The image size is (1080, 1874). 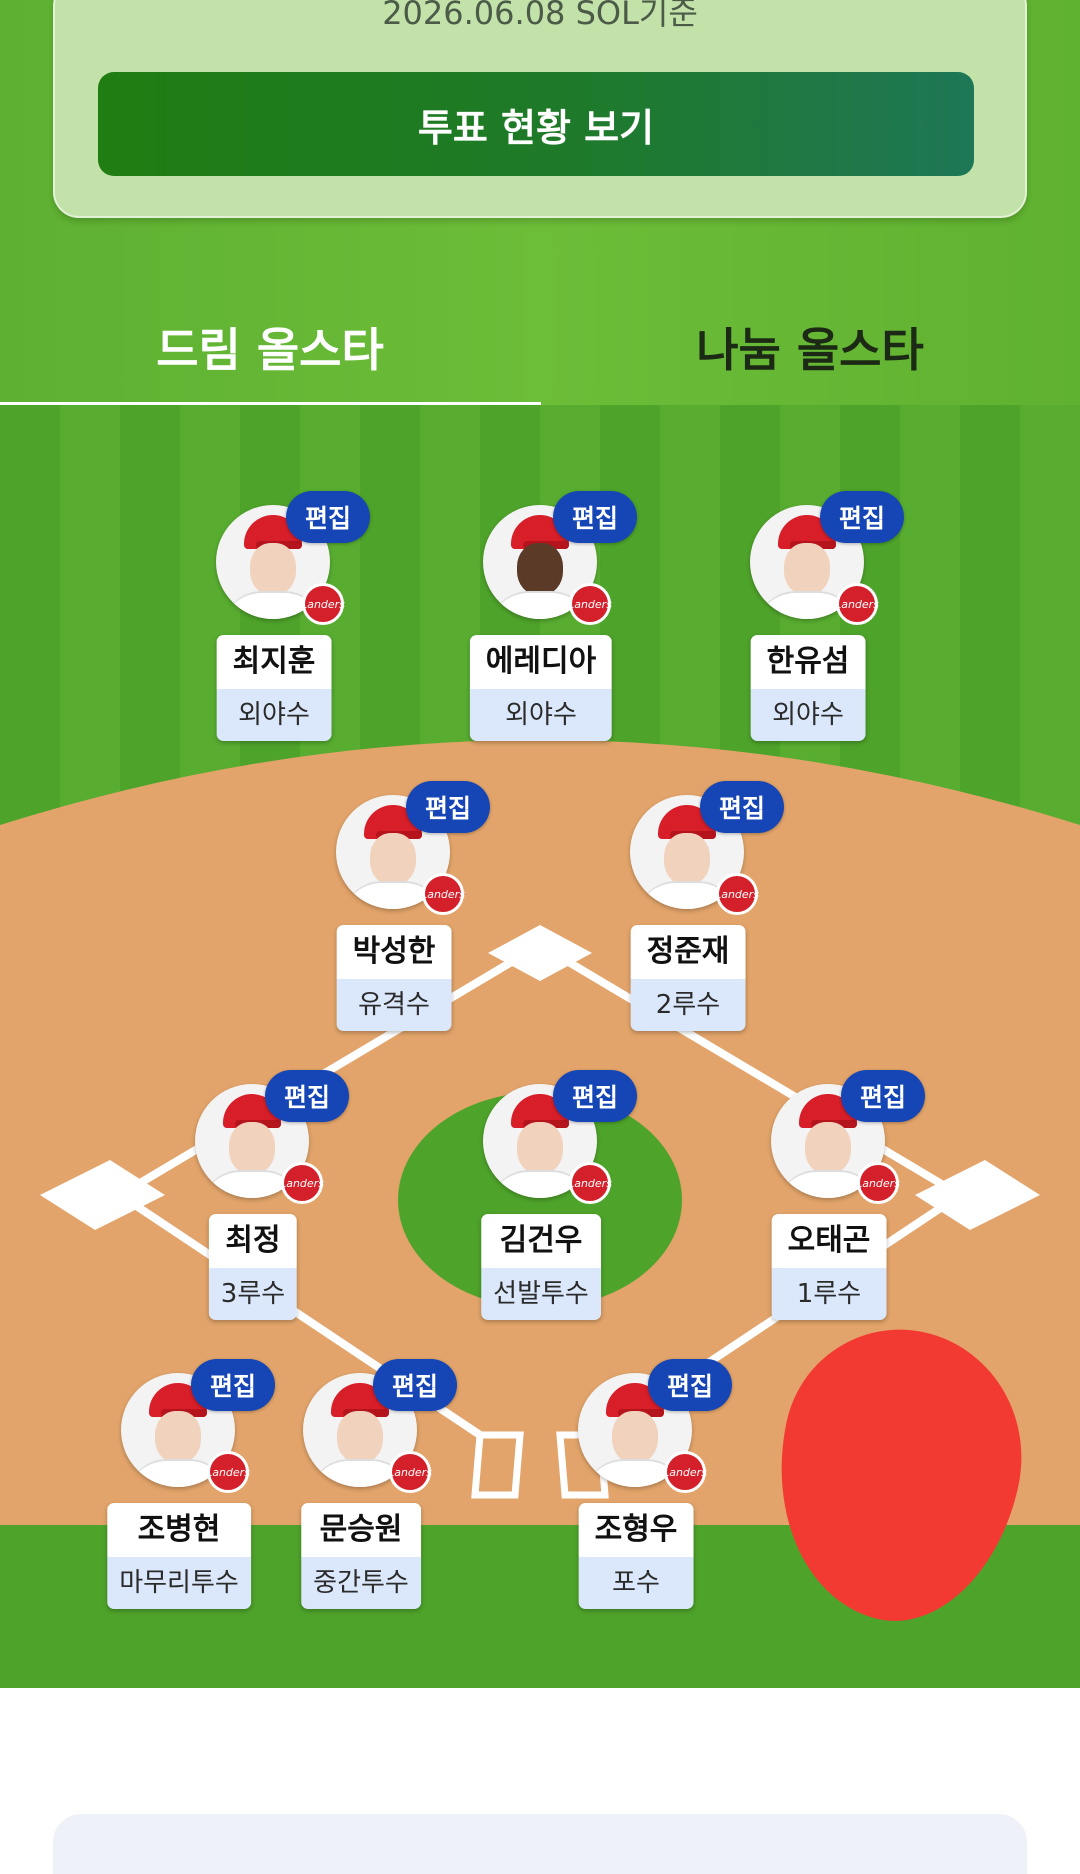 I want to click on player-name: 오태곤, so click(x=829, y=1241).